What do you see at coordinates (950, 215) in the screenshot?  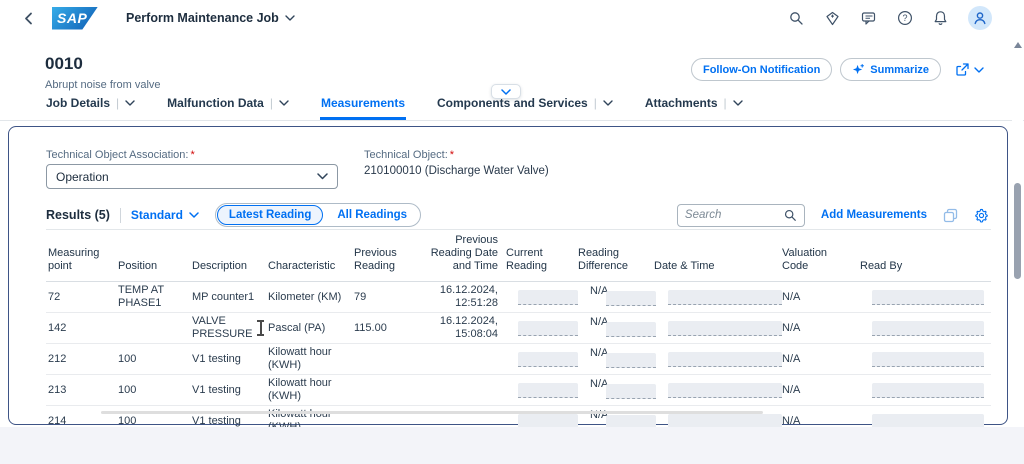 I see `copy-icon` at bounding box center [950, 215].